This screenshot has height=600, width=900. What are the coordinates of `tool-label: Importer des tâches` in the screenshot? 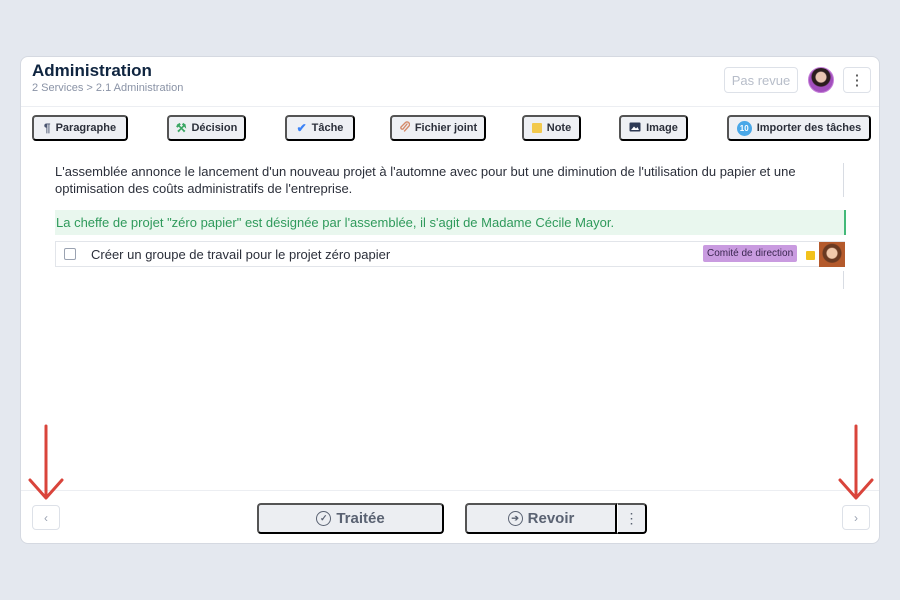 It's located at (809, 128).